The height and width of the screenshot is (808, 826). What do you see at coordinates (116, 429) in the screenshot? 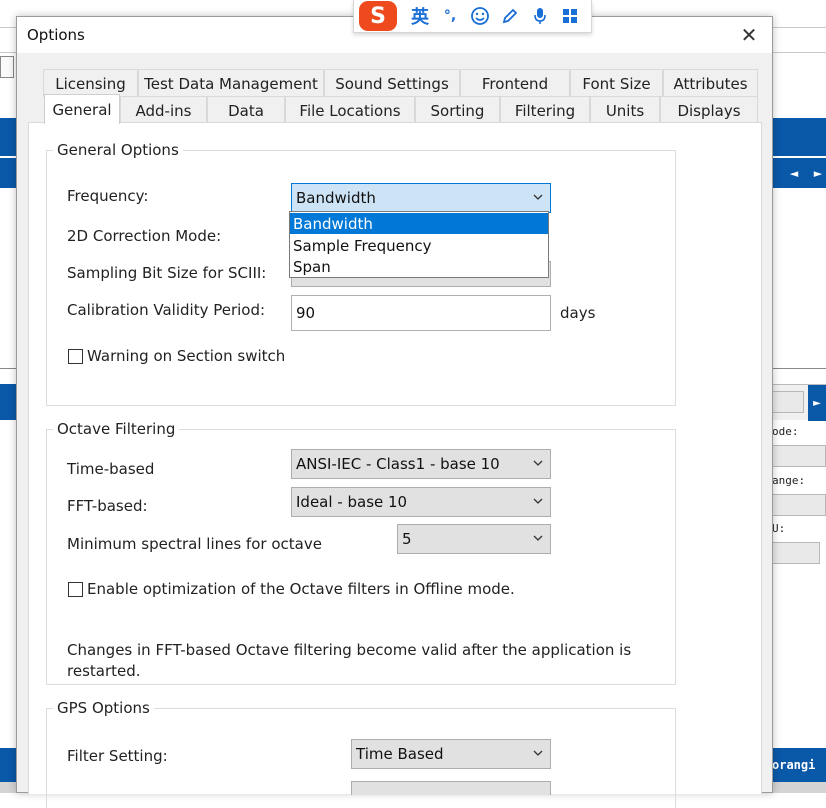
I see `octave-filtering-title: Octave Filtering` at bounding box center [116, 429].